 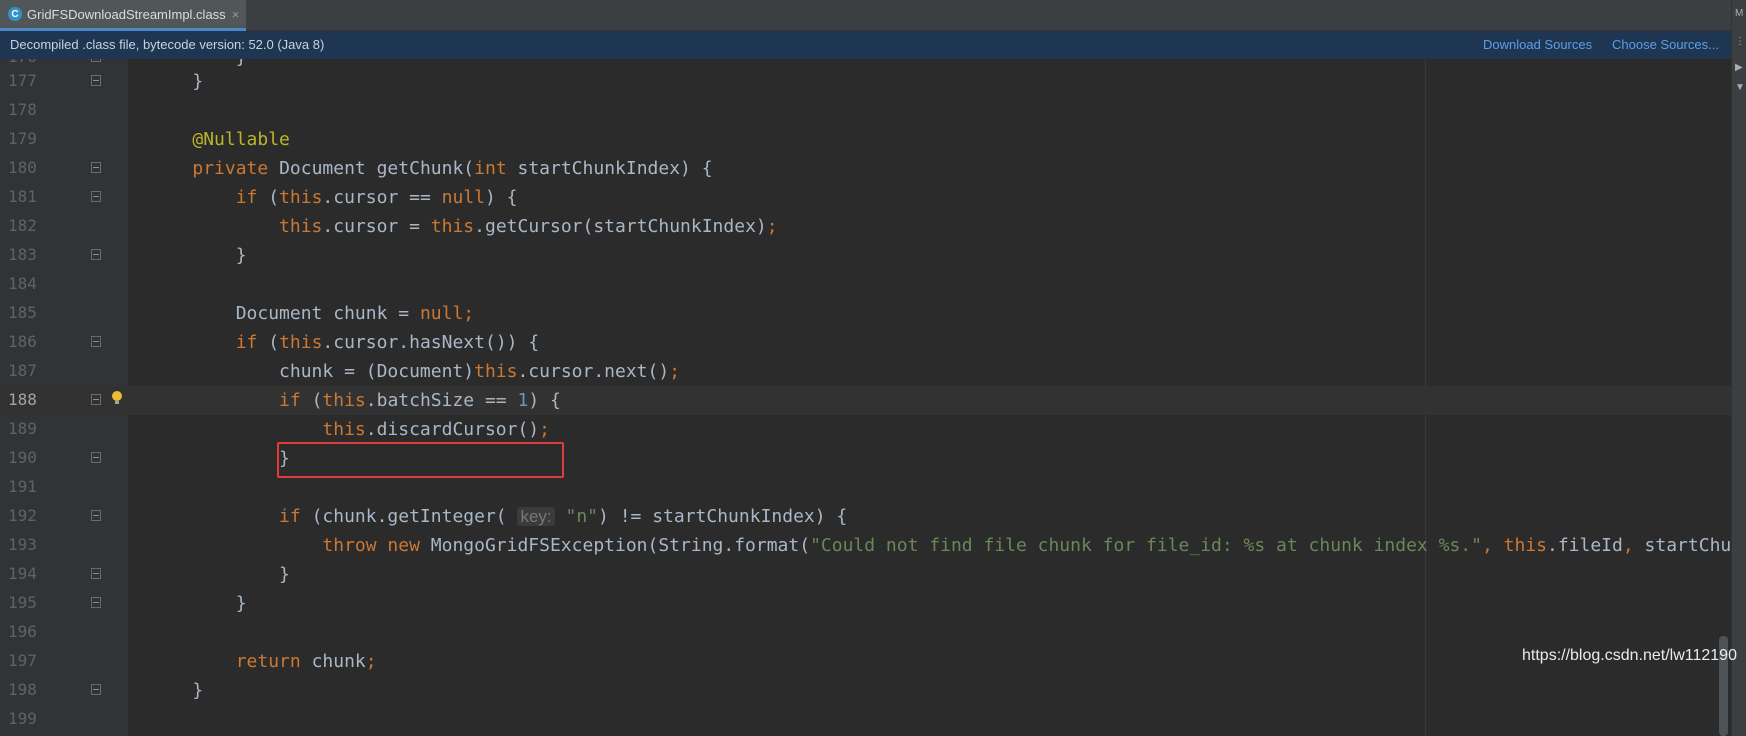 I want to click on code-line: 185 Document chunk = null;, so click(x=865, y=313).